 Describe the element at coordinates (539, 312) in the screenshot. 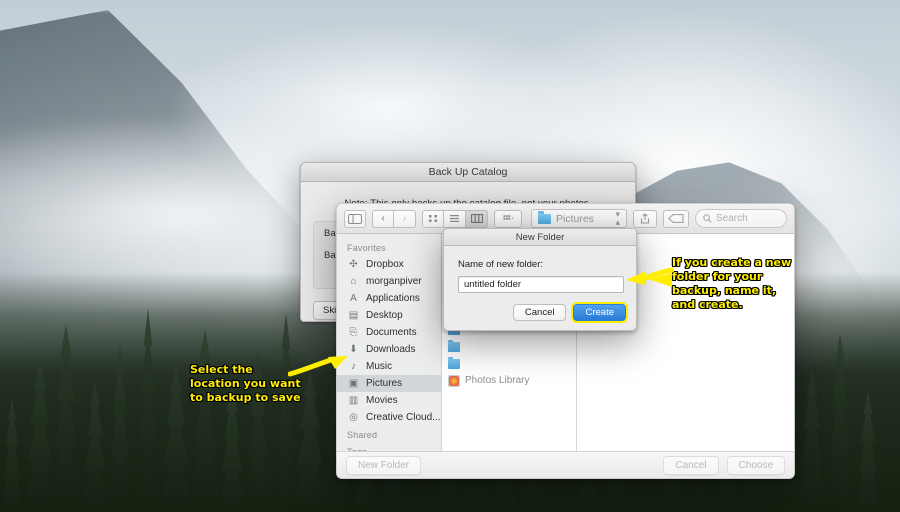

I see `new-folder-cancel-button: Cancel` at that location.